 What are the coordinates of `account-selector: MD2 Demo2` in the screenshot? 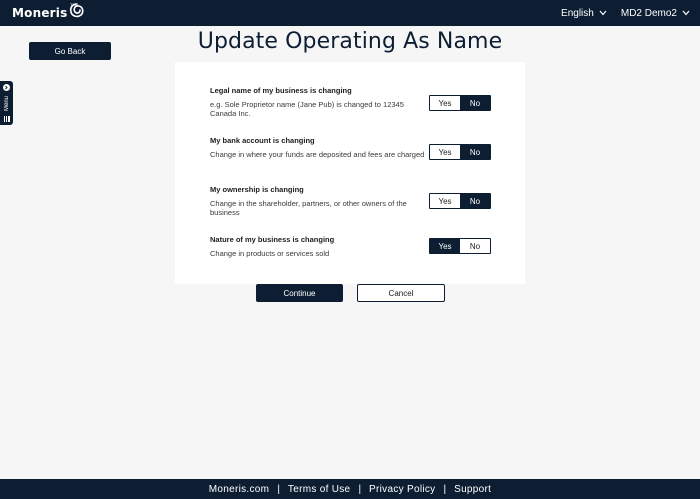 It's located at (655, 13).